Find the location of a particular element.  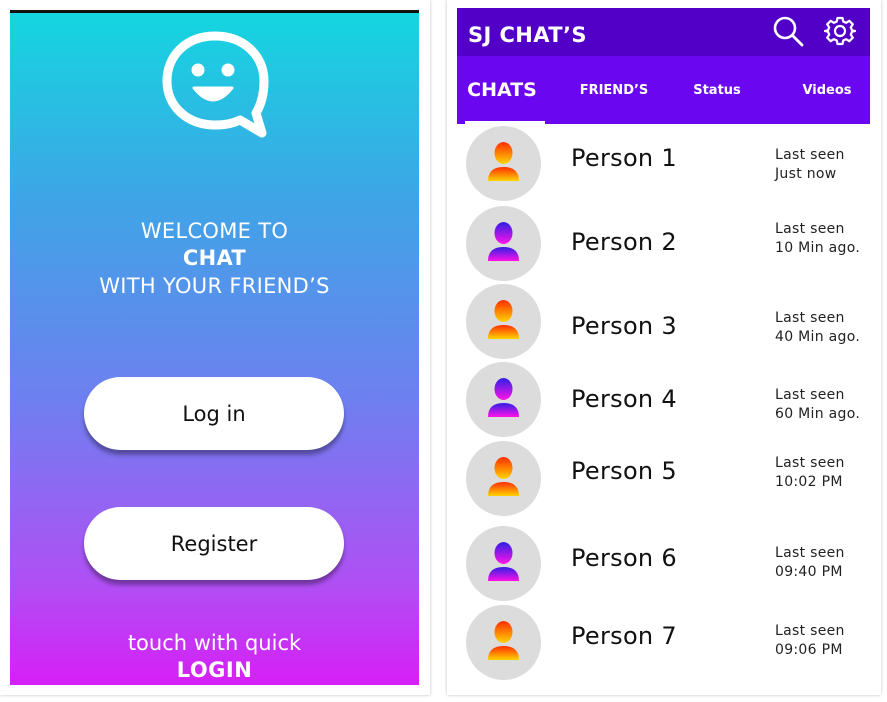

quick-login-link: LOGIN is located at coordinates (214, 670).